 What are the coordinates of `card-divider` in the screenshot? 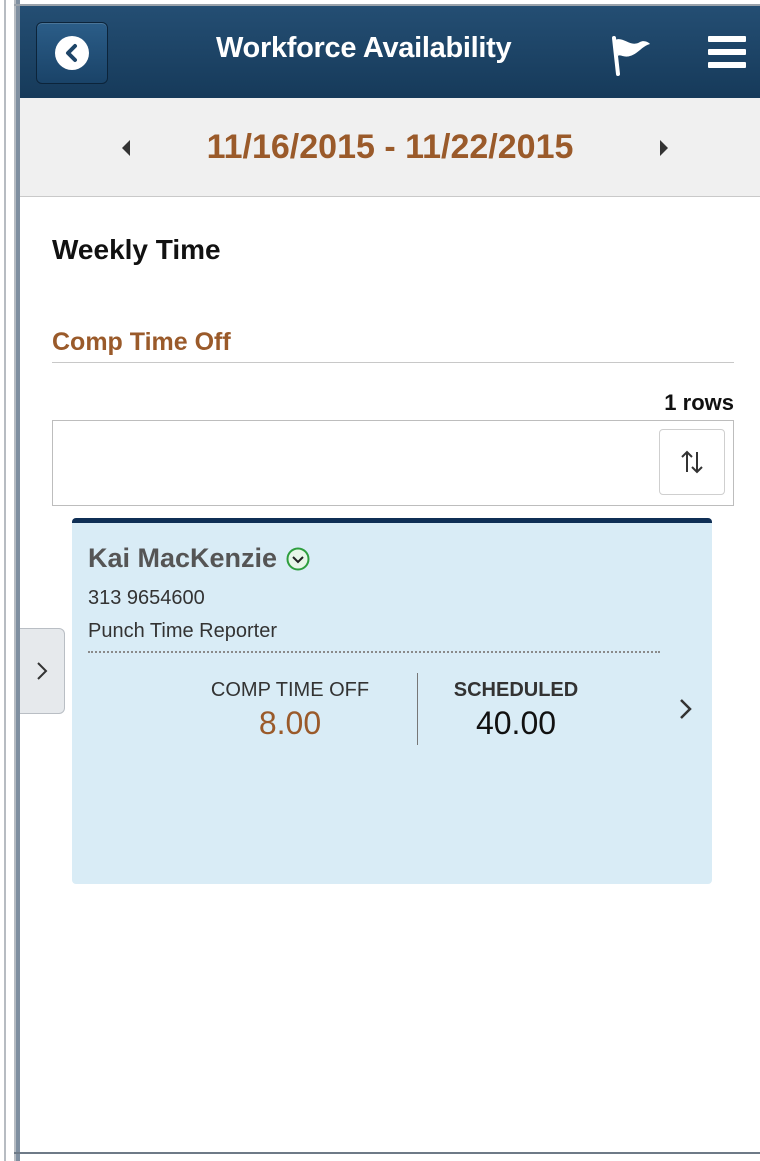 It's located at (374, 652).